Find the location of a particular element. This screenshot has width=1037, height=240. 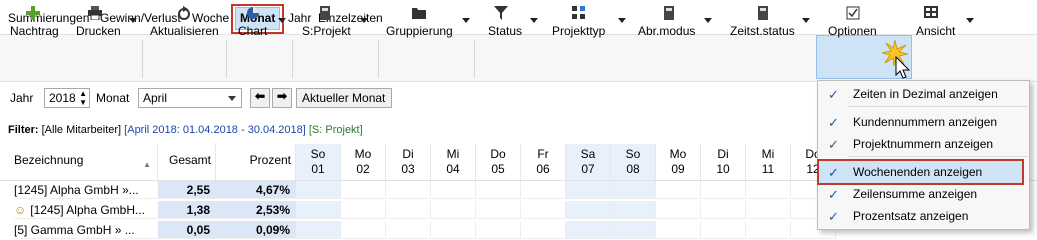

day-column-header: So 01 is located at coordinates (318, 162).